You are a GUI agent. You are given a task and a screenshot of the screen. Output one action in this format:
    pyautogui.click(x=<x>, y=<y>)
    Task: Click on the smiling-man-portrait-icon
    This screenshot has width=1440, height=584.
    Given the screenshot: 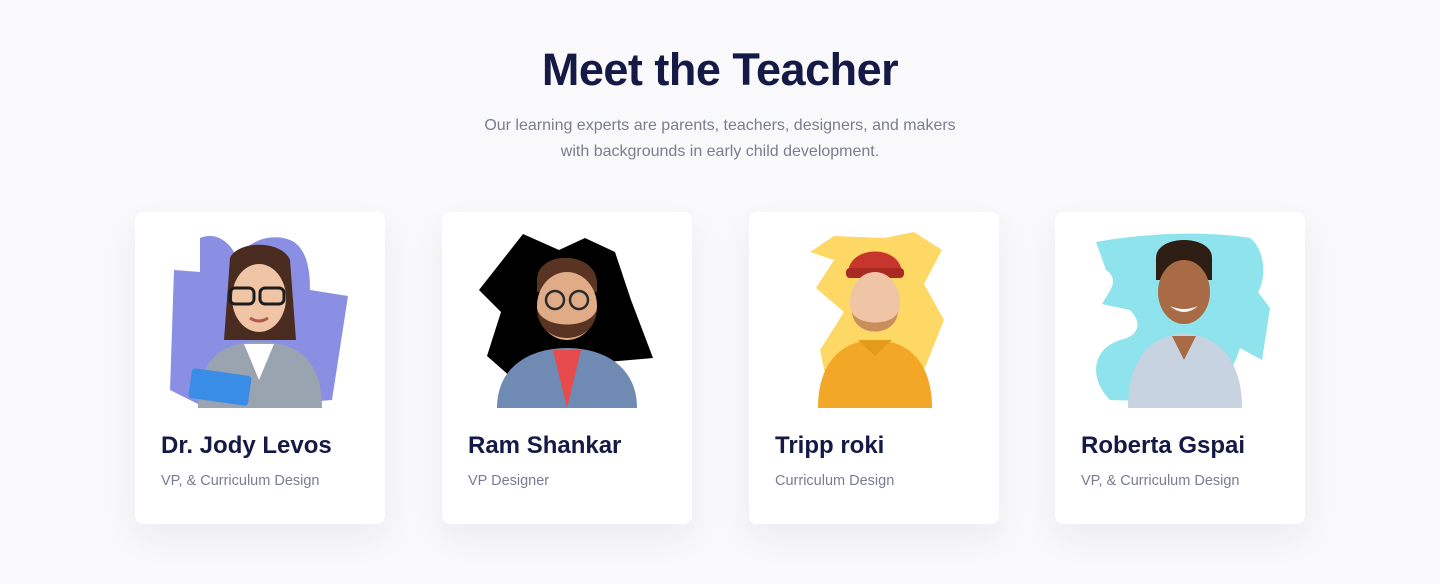 What is the action you would take?
    pyautogui.click(x=1180, y=319)
    